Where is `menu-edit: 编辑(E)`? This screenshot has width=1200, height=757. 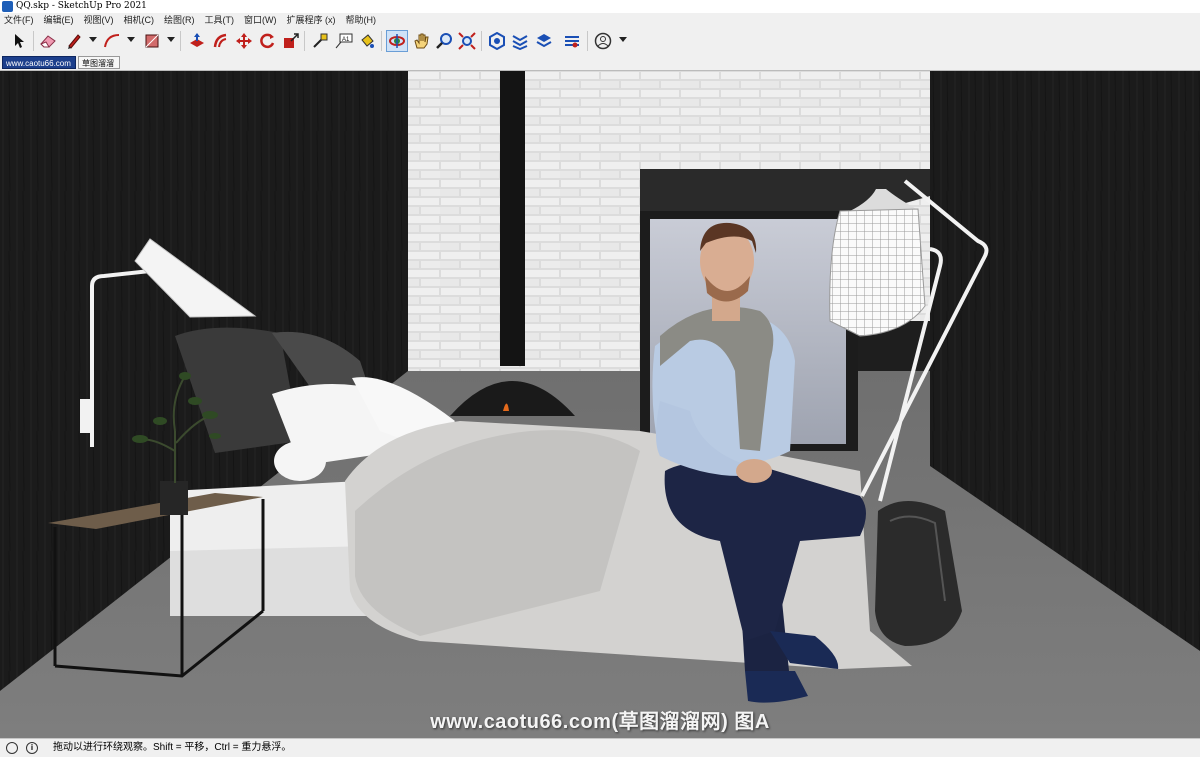 menu-edit: 编辑(E) is located at coordinates (60, 20).